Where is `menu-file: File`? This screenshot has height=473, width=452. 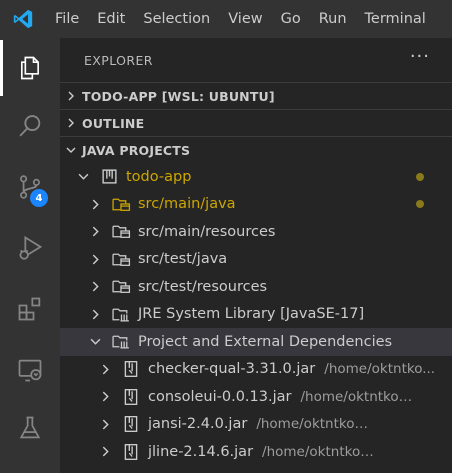 menu-file: File is located at coordinates (67, 19).